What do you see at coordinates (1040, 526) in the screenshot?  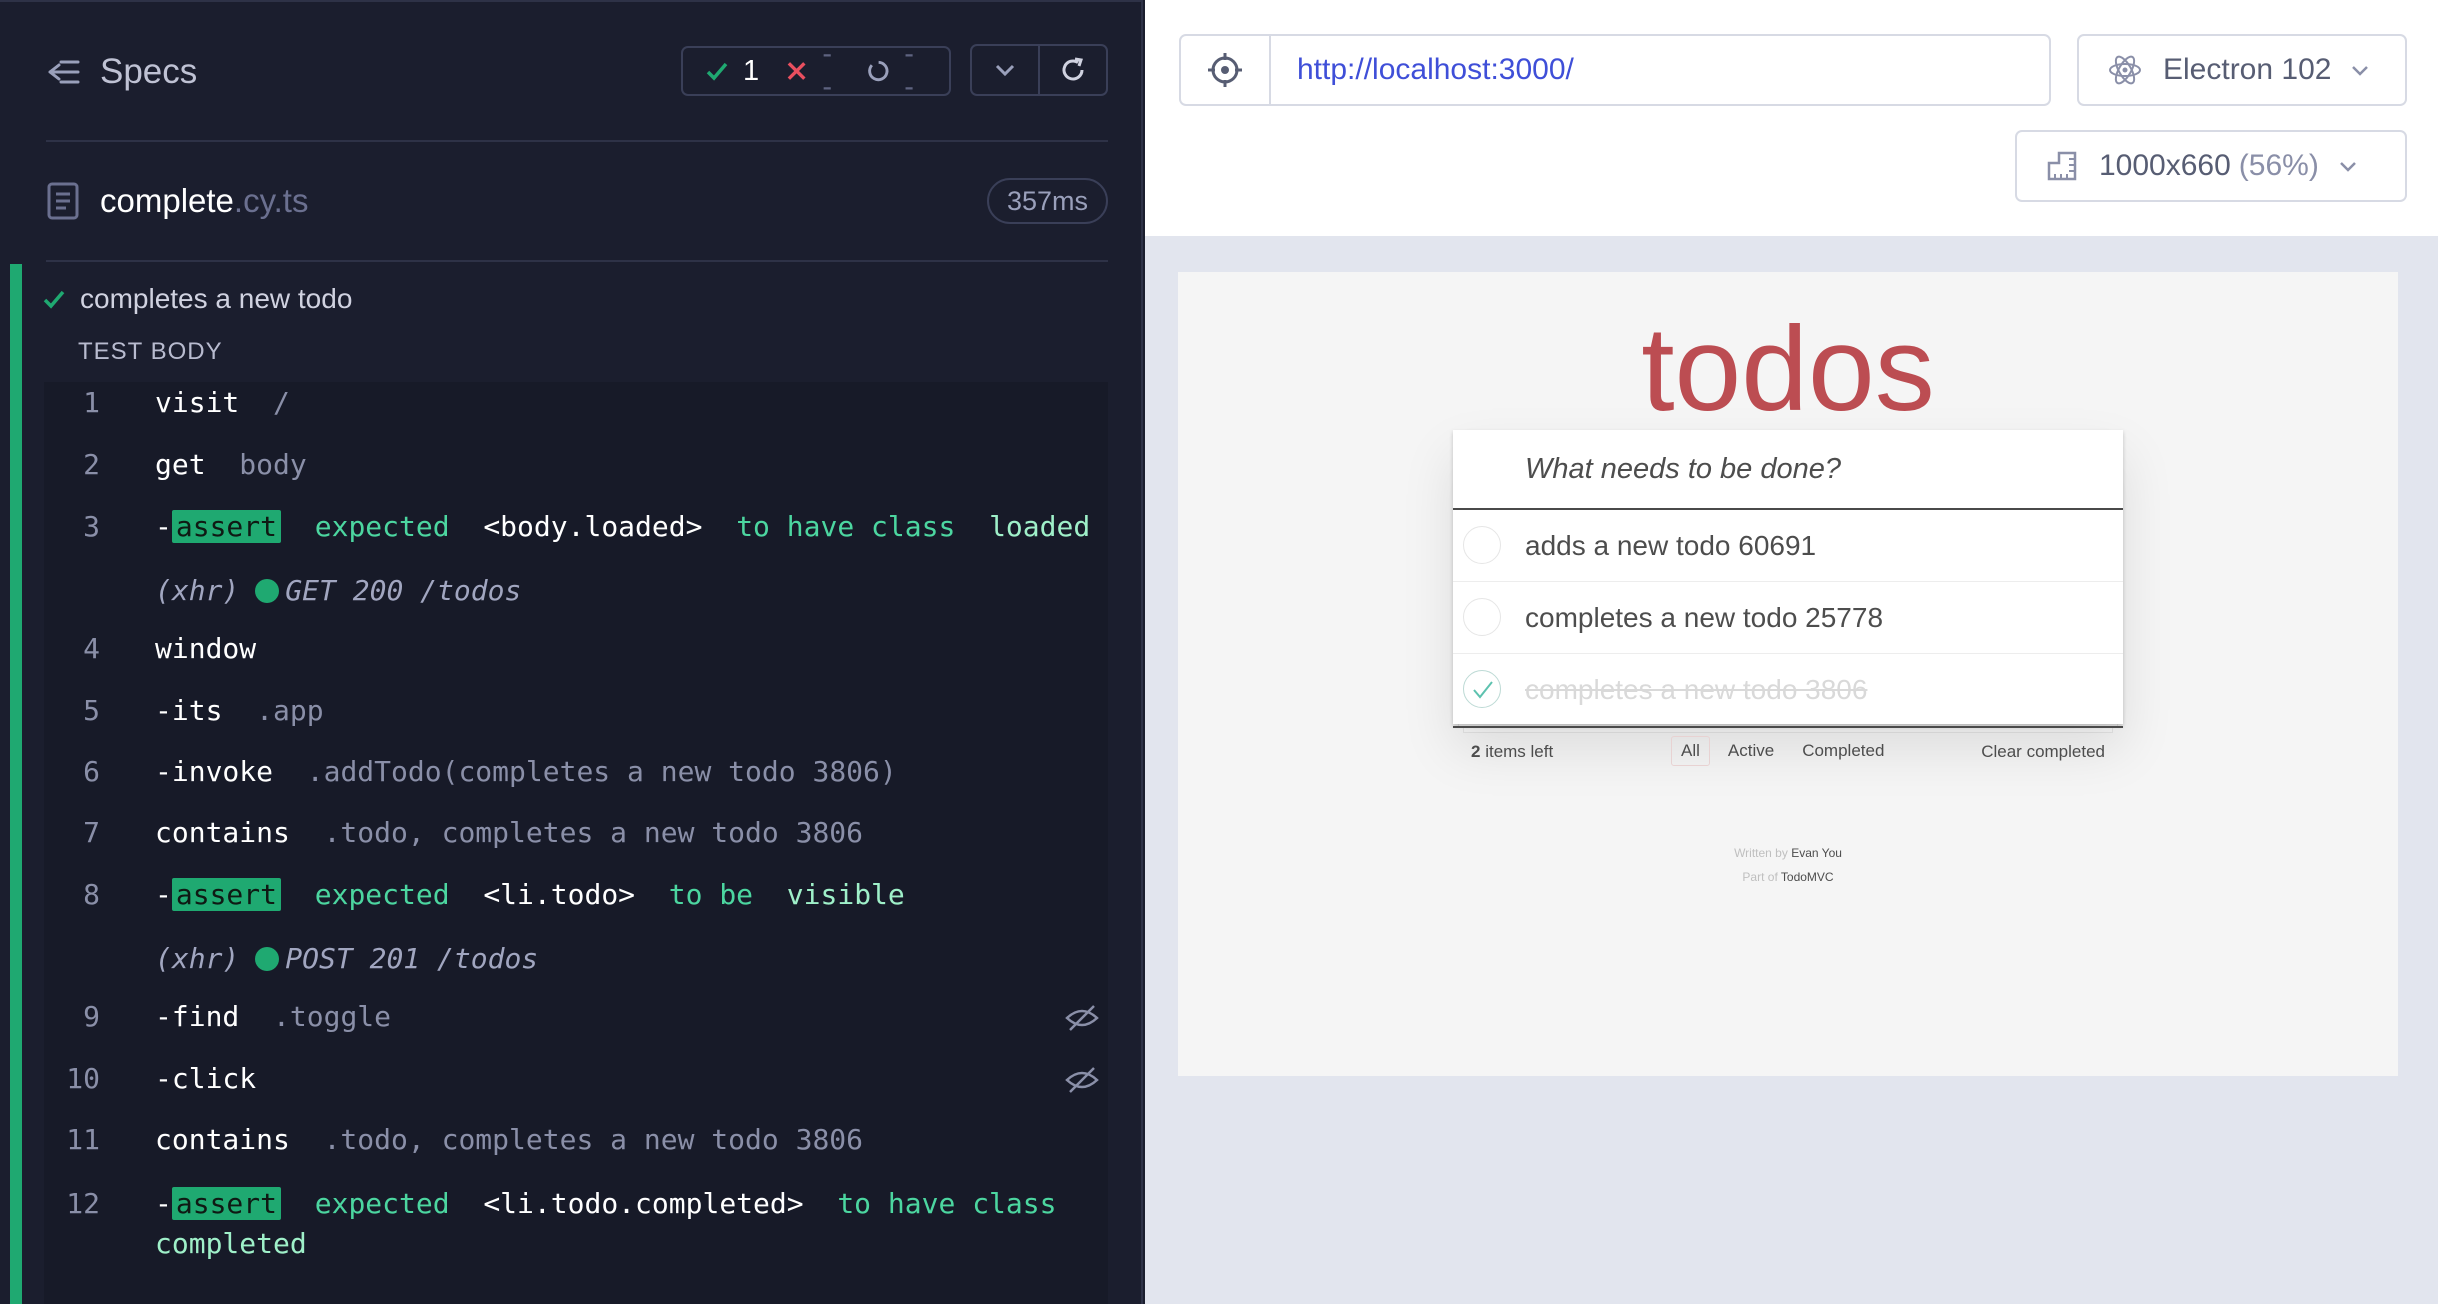 I see `assert-value: loaded` at bounding box center [1040, 526].